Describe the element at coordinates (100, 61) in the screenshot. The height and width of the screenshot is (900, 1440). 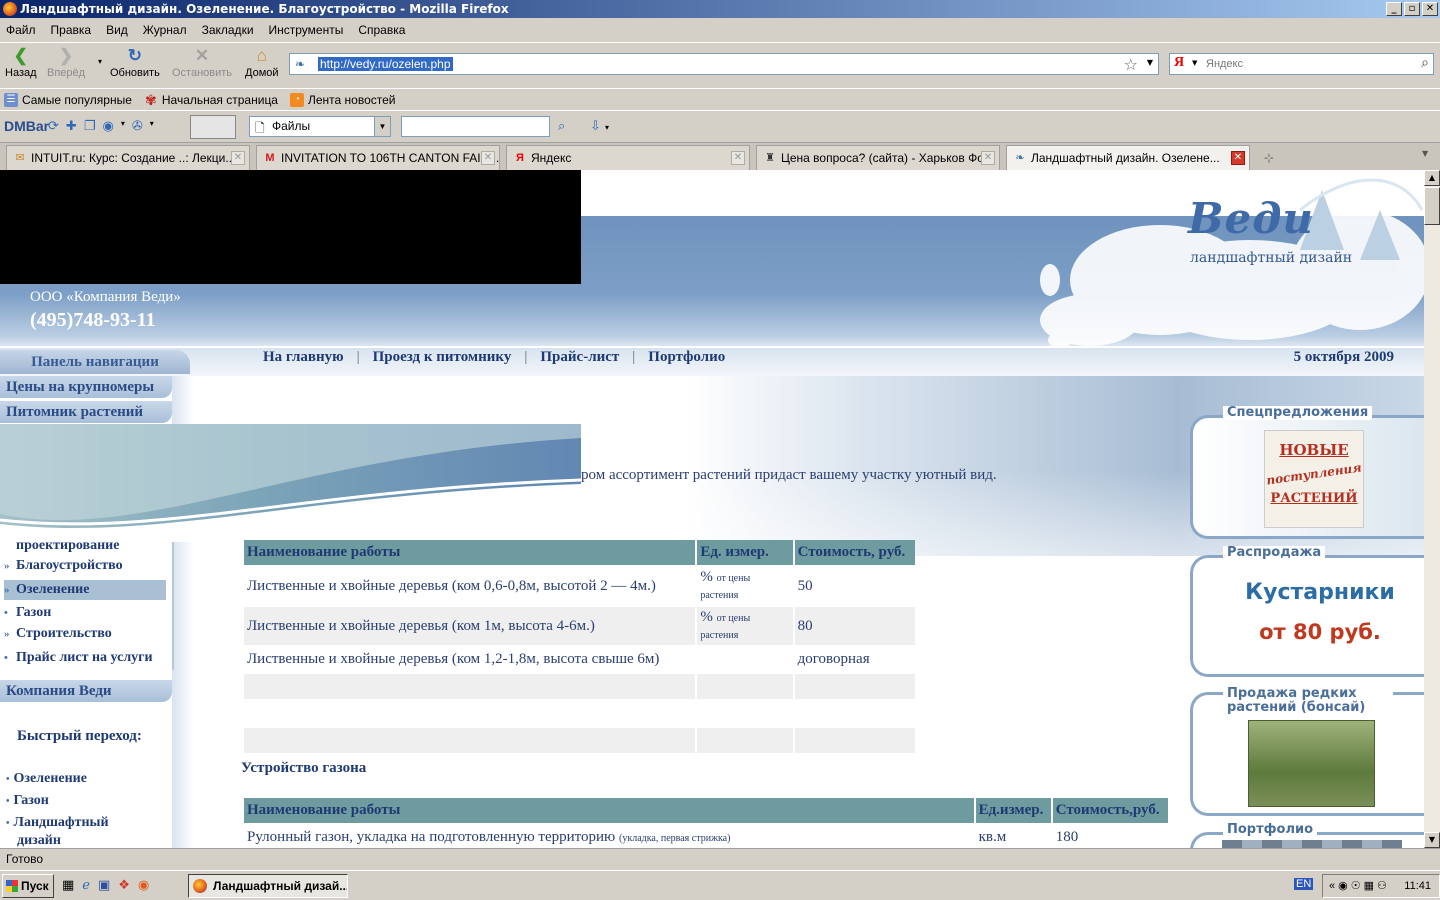
I see `back-history-dropdown: ▾` at that location.